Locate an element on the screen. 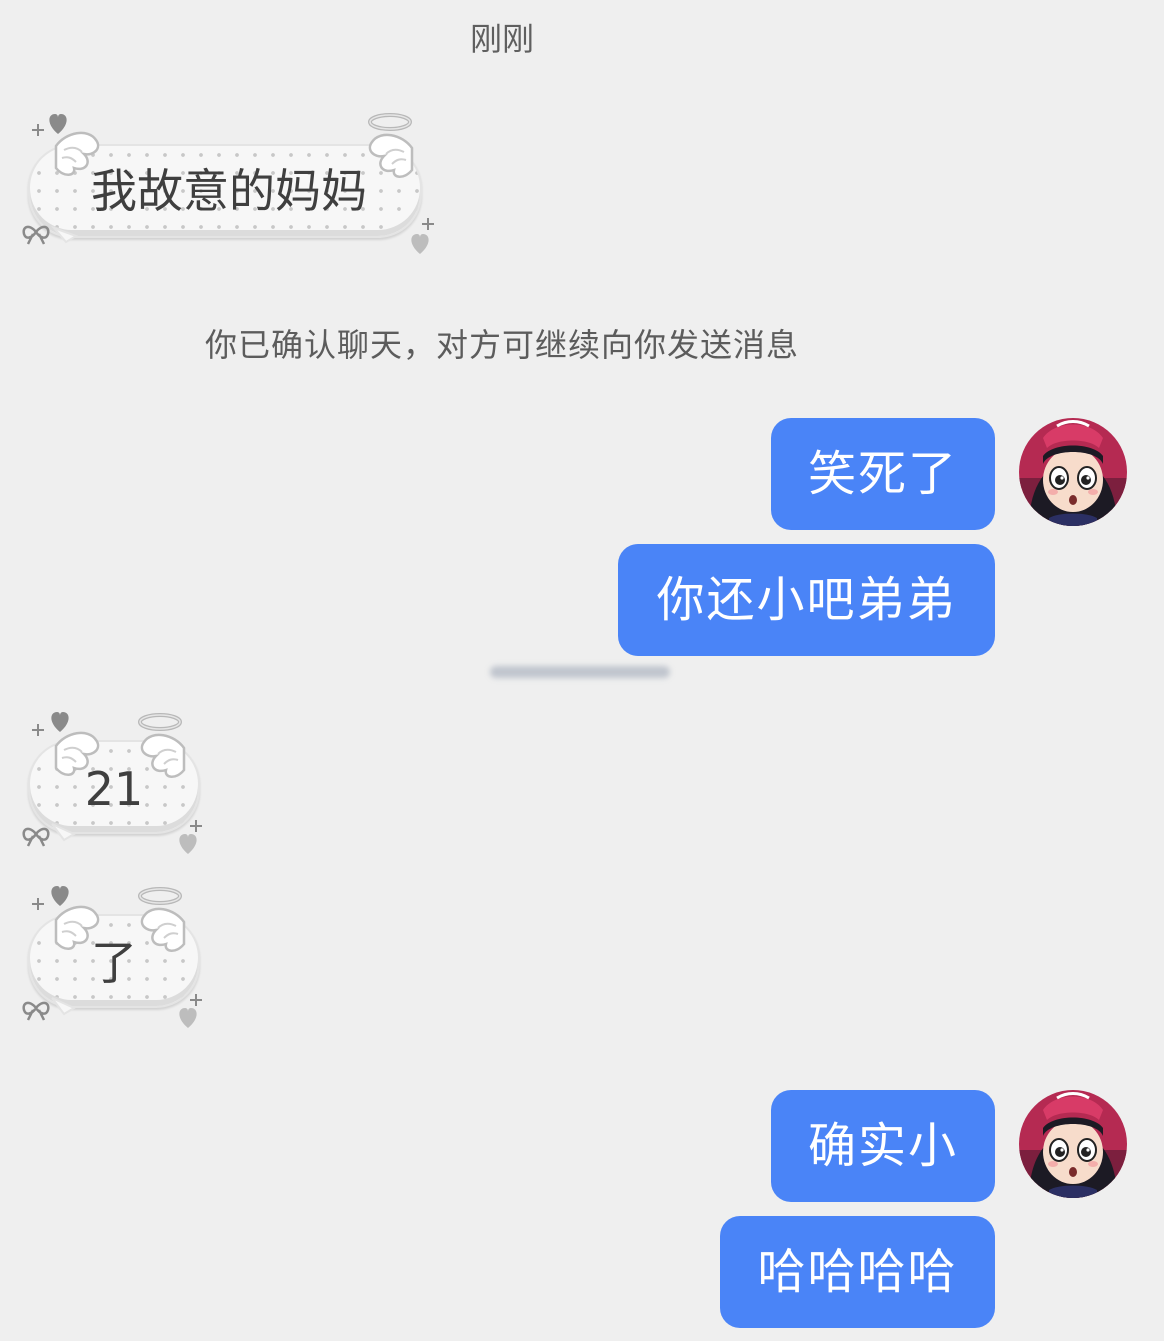 The image size is (1164, 1341). incoming-message-bubble: 我故意的妈妈 is located at coordinates (229, 183).